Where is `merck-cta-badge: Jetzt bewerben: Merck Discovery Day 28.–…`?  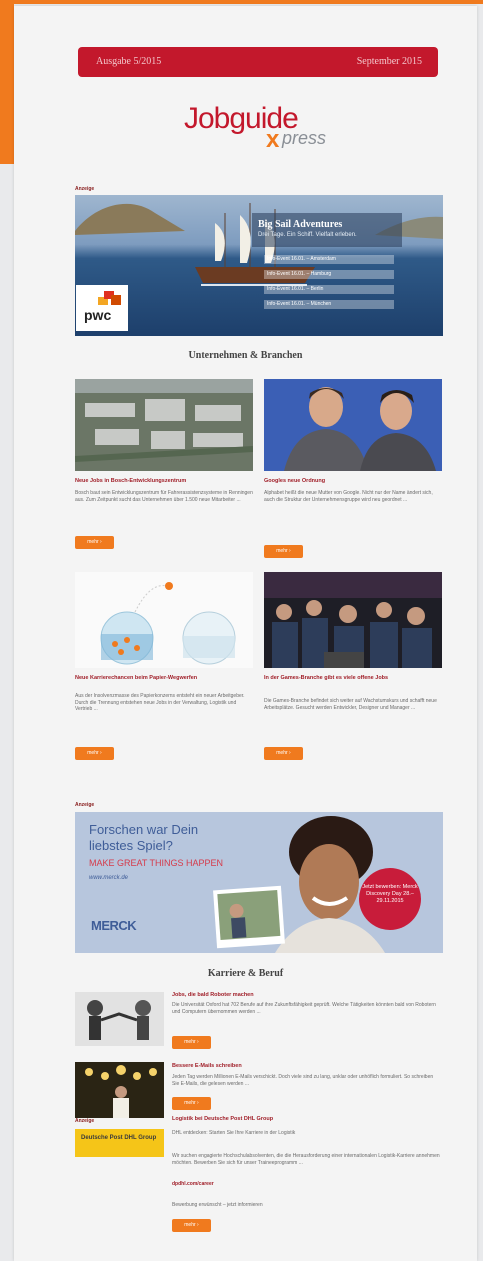
merck-cta-badge: Jetzt bewerben: Merck Discovery Day 28.–… is located at coordinates (390, 899).